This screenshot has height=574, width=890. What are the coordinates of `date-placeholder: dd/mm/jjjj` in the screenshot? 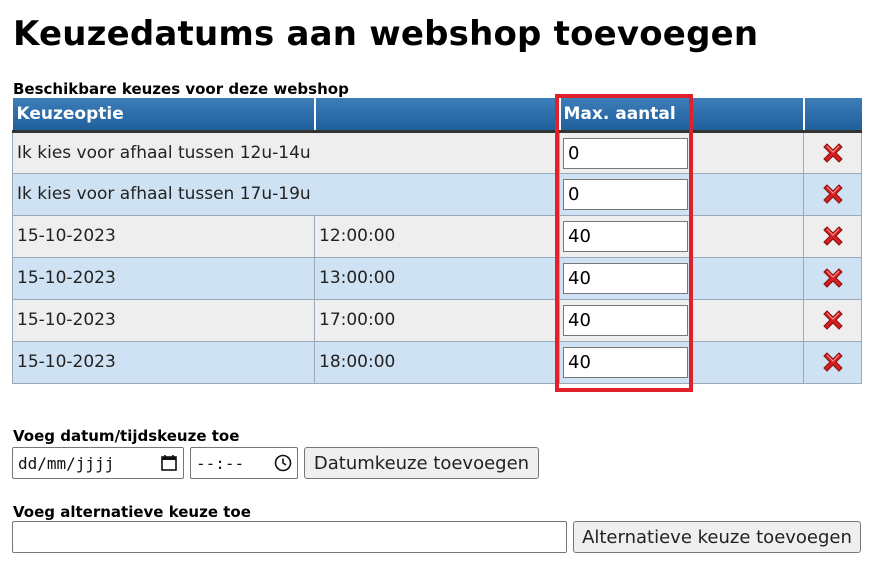 It's located at (66, 463).